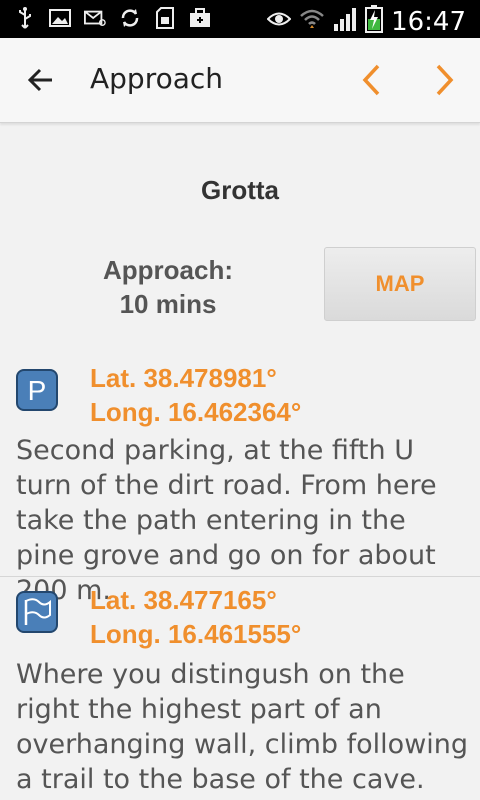  Describe the element at coordinates (168, 270) in the screenshot. I see `approach-label: Approach:` at that location.